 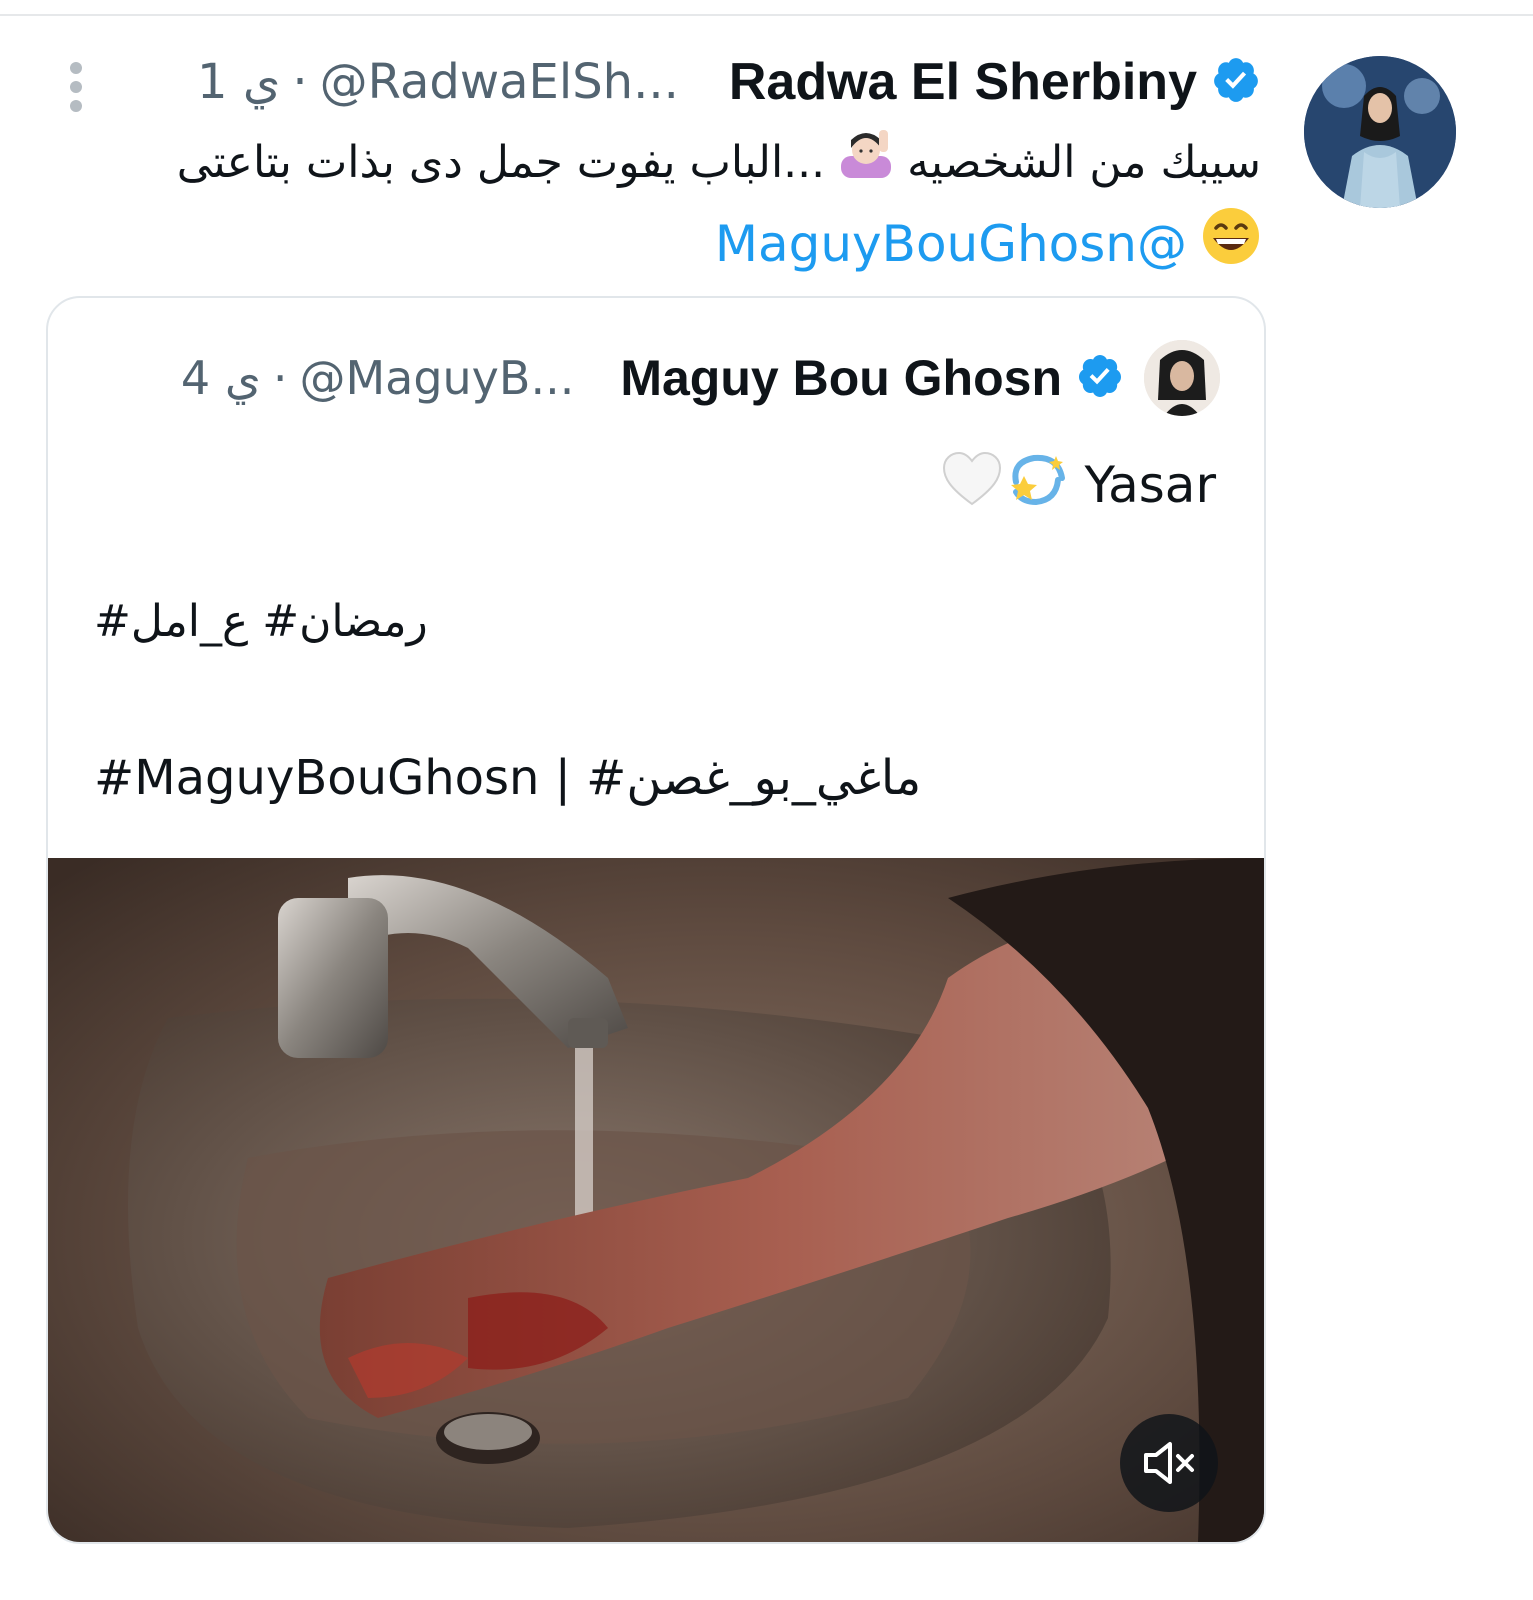 I want to click on quoted-tweet-time: 4 ي, so click(x=221, y=378).